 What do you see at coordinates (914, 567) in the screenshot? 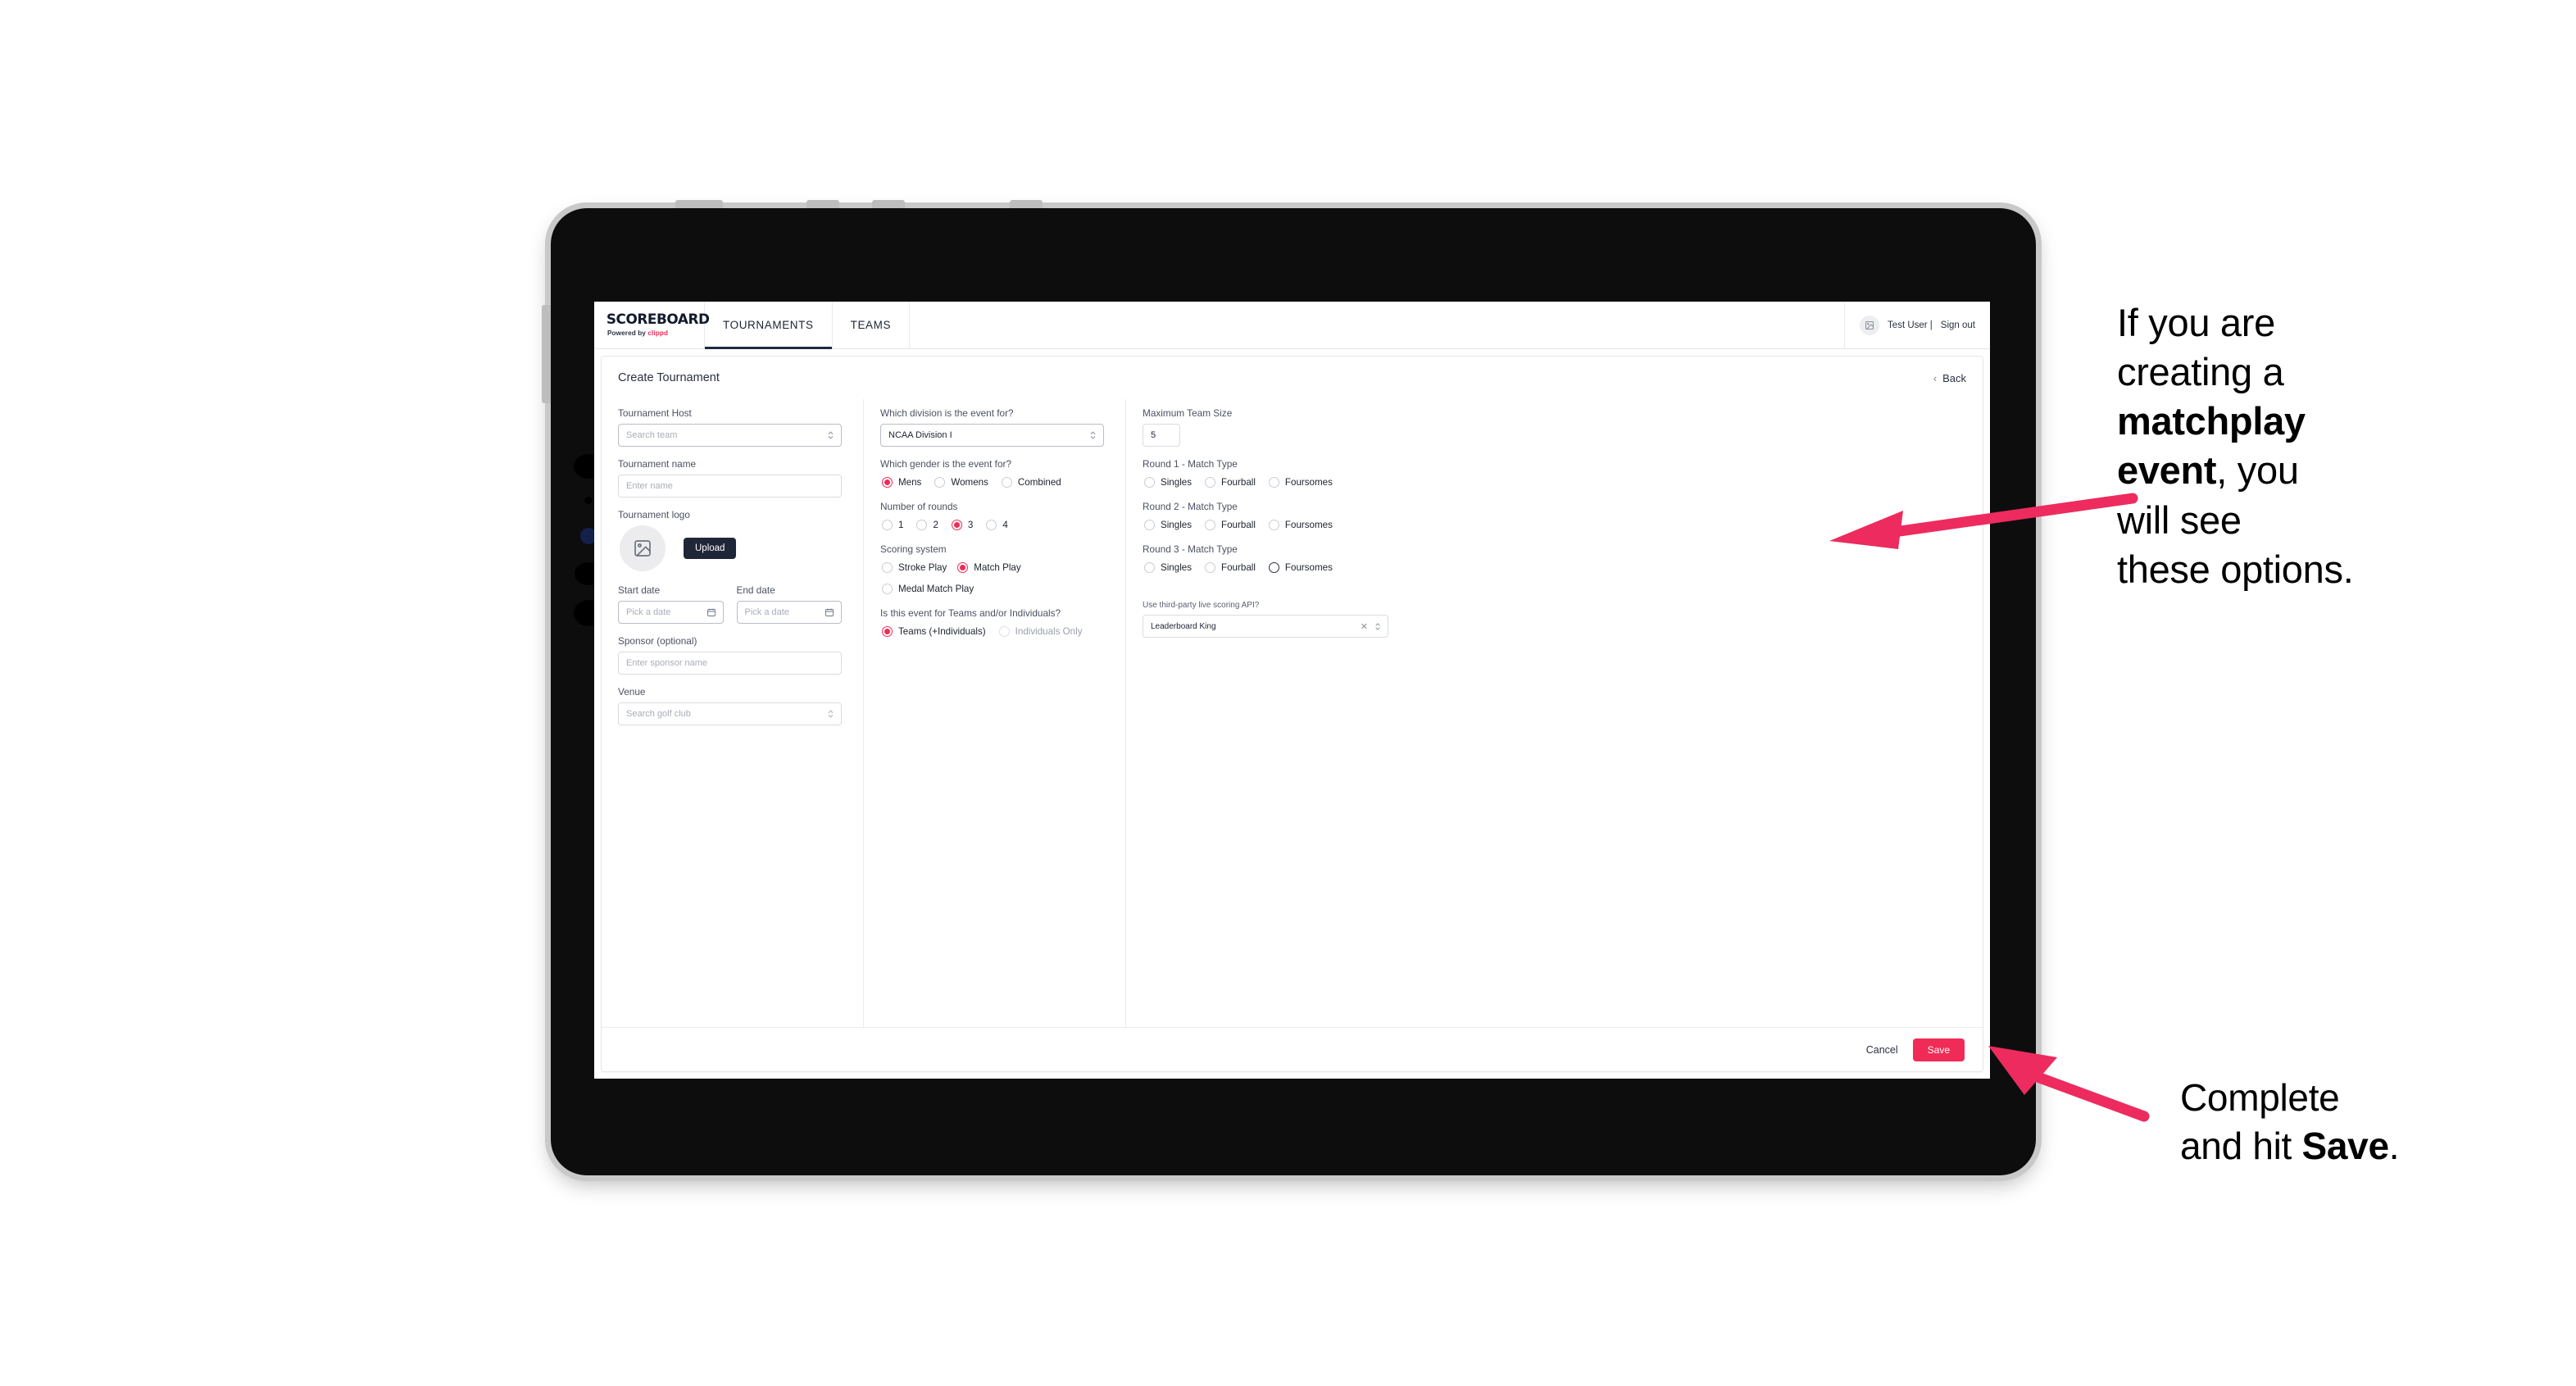
I see `scoring-option-stroke-play: Stroke Play` at bounding box center [914, 567].